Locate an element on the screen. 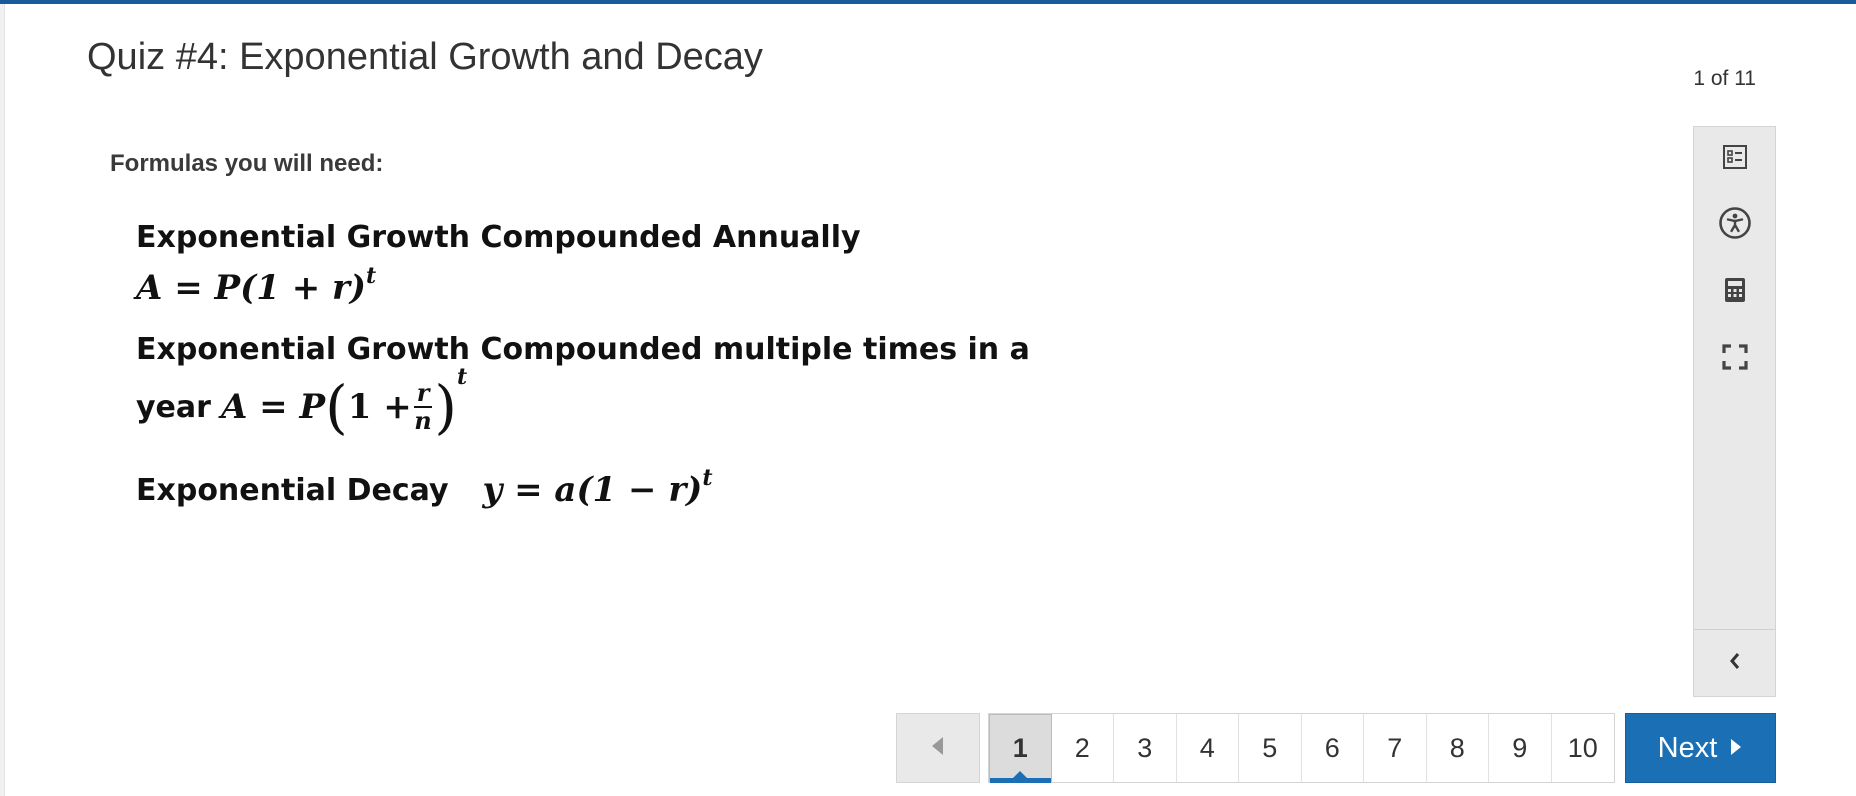  page-number-label: 7 is located at coordinates (1395, 747).